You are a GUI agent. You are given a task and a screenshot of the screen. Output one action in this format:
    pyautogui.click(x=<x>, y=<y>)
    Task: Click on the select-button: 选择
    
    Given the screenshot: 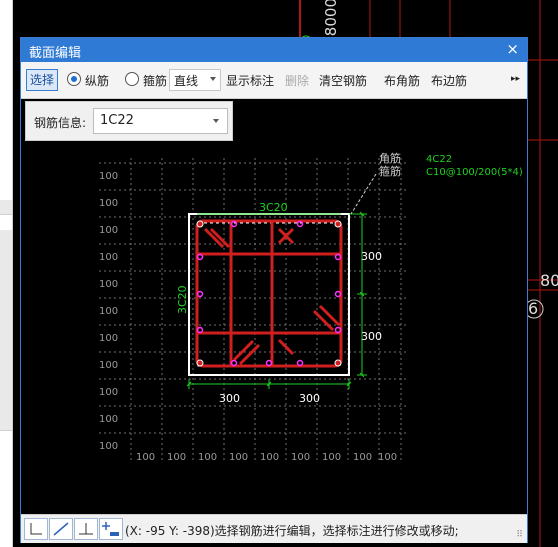 What is the action you would take?
    pyautogui.click(x=42, y=80)
    